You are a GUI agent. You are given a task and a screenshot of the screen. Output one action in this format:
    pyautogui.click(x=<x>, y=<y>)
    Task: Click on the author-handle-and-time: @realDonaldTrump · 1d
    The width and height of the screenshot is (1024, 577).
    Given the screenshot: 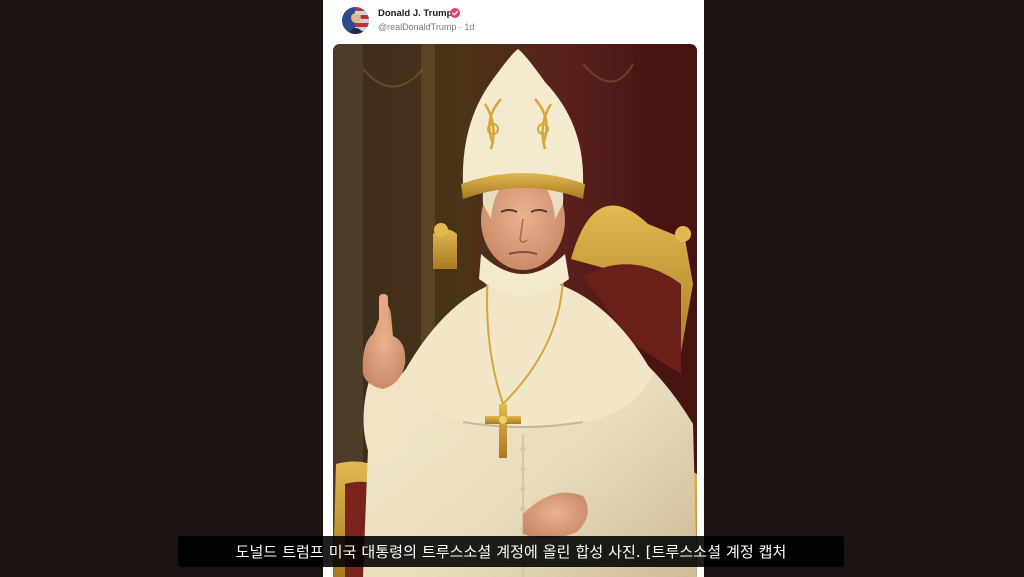 What is the action you would take?
    pyautogui.click(x=426, y=27)
    